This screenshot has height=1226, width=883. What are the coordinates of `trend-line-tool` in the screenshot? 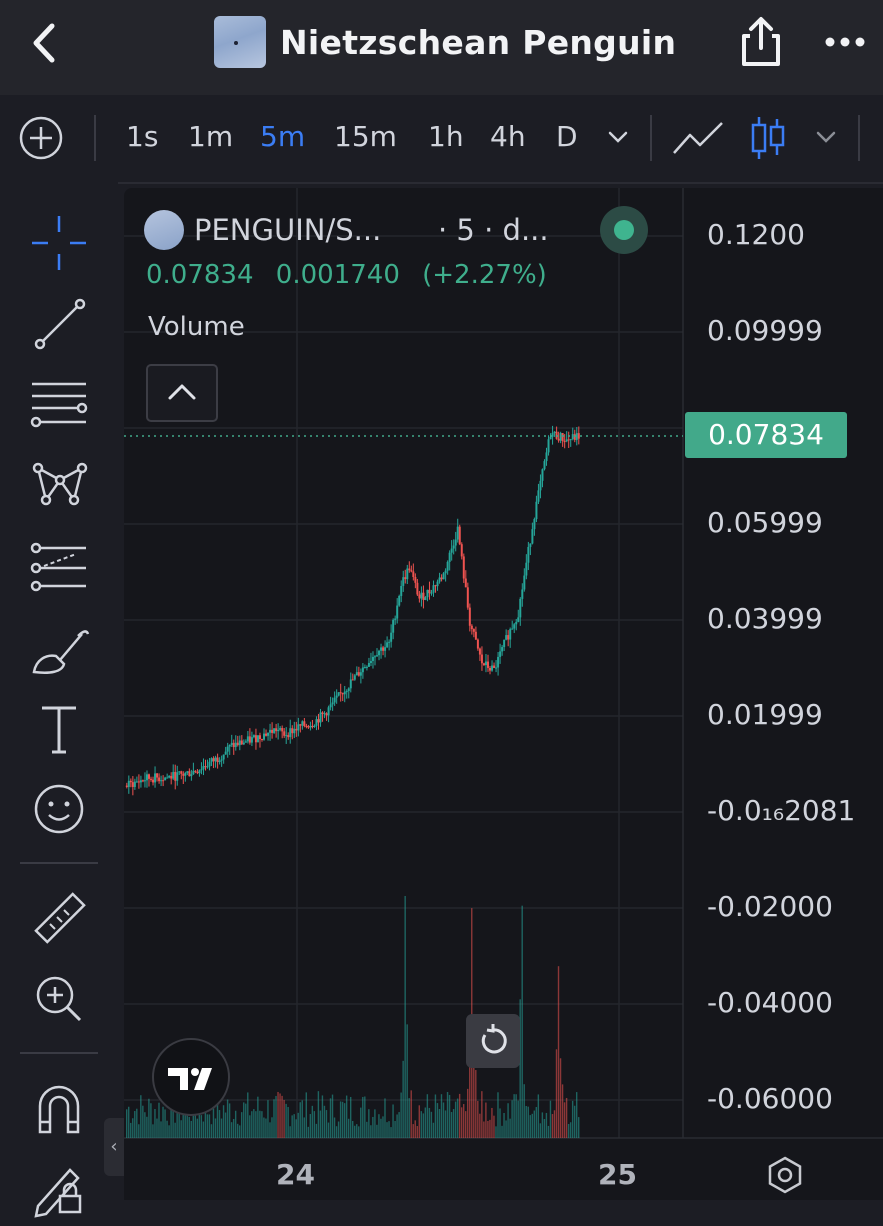 It's located at (59, 323).